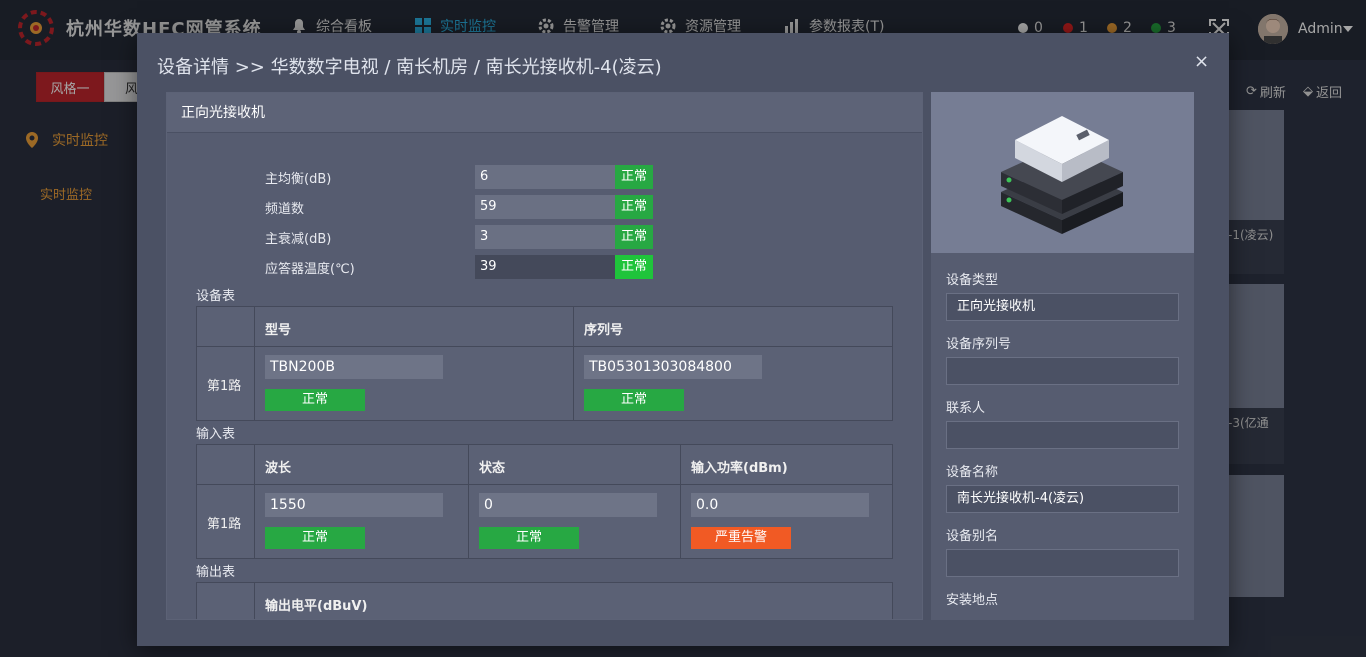 Image resolution: width=1366 pixels, height=657 pixels. Describe the element at coordinates (979, 344) in the screenshot. I see `serial-number-label: 设备序列号` at that location.